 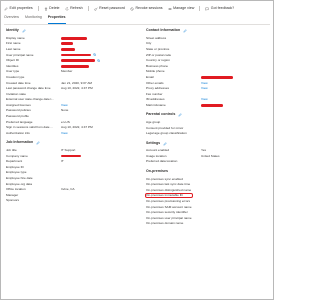 What do you see at coordinates (204, 83) in the screenshot?
I see `other-emails-link: View` at bounding box center [204, 83].